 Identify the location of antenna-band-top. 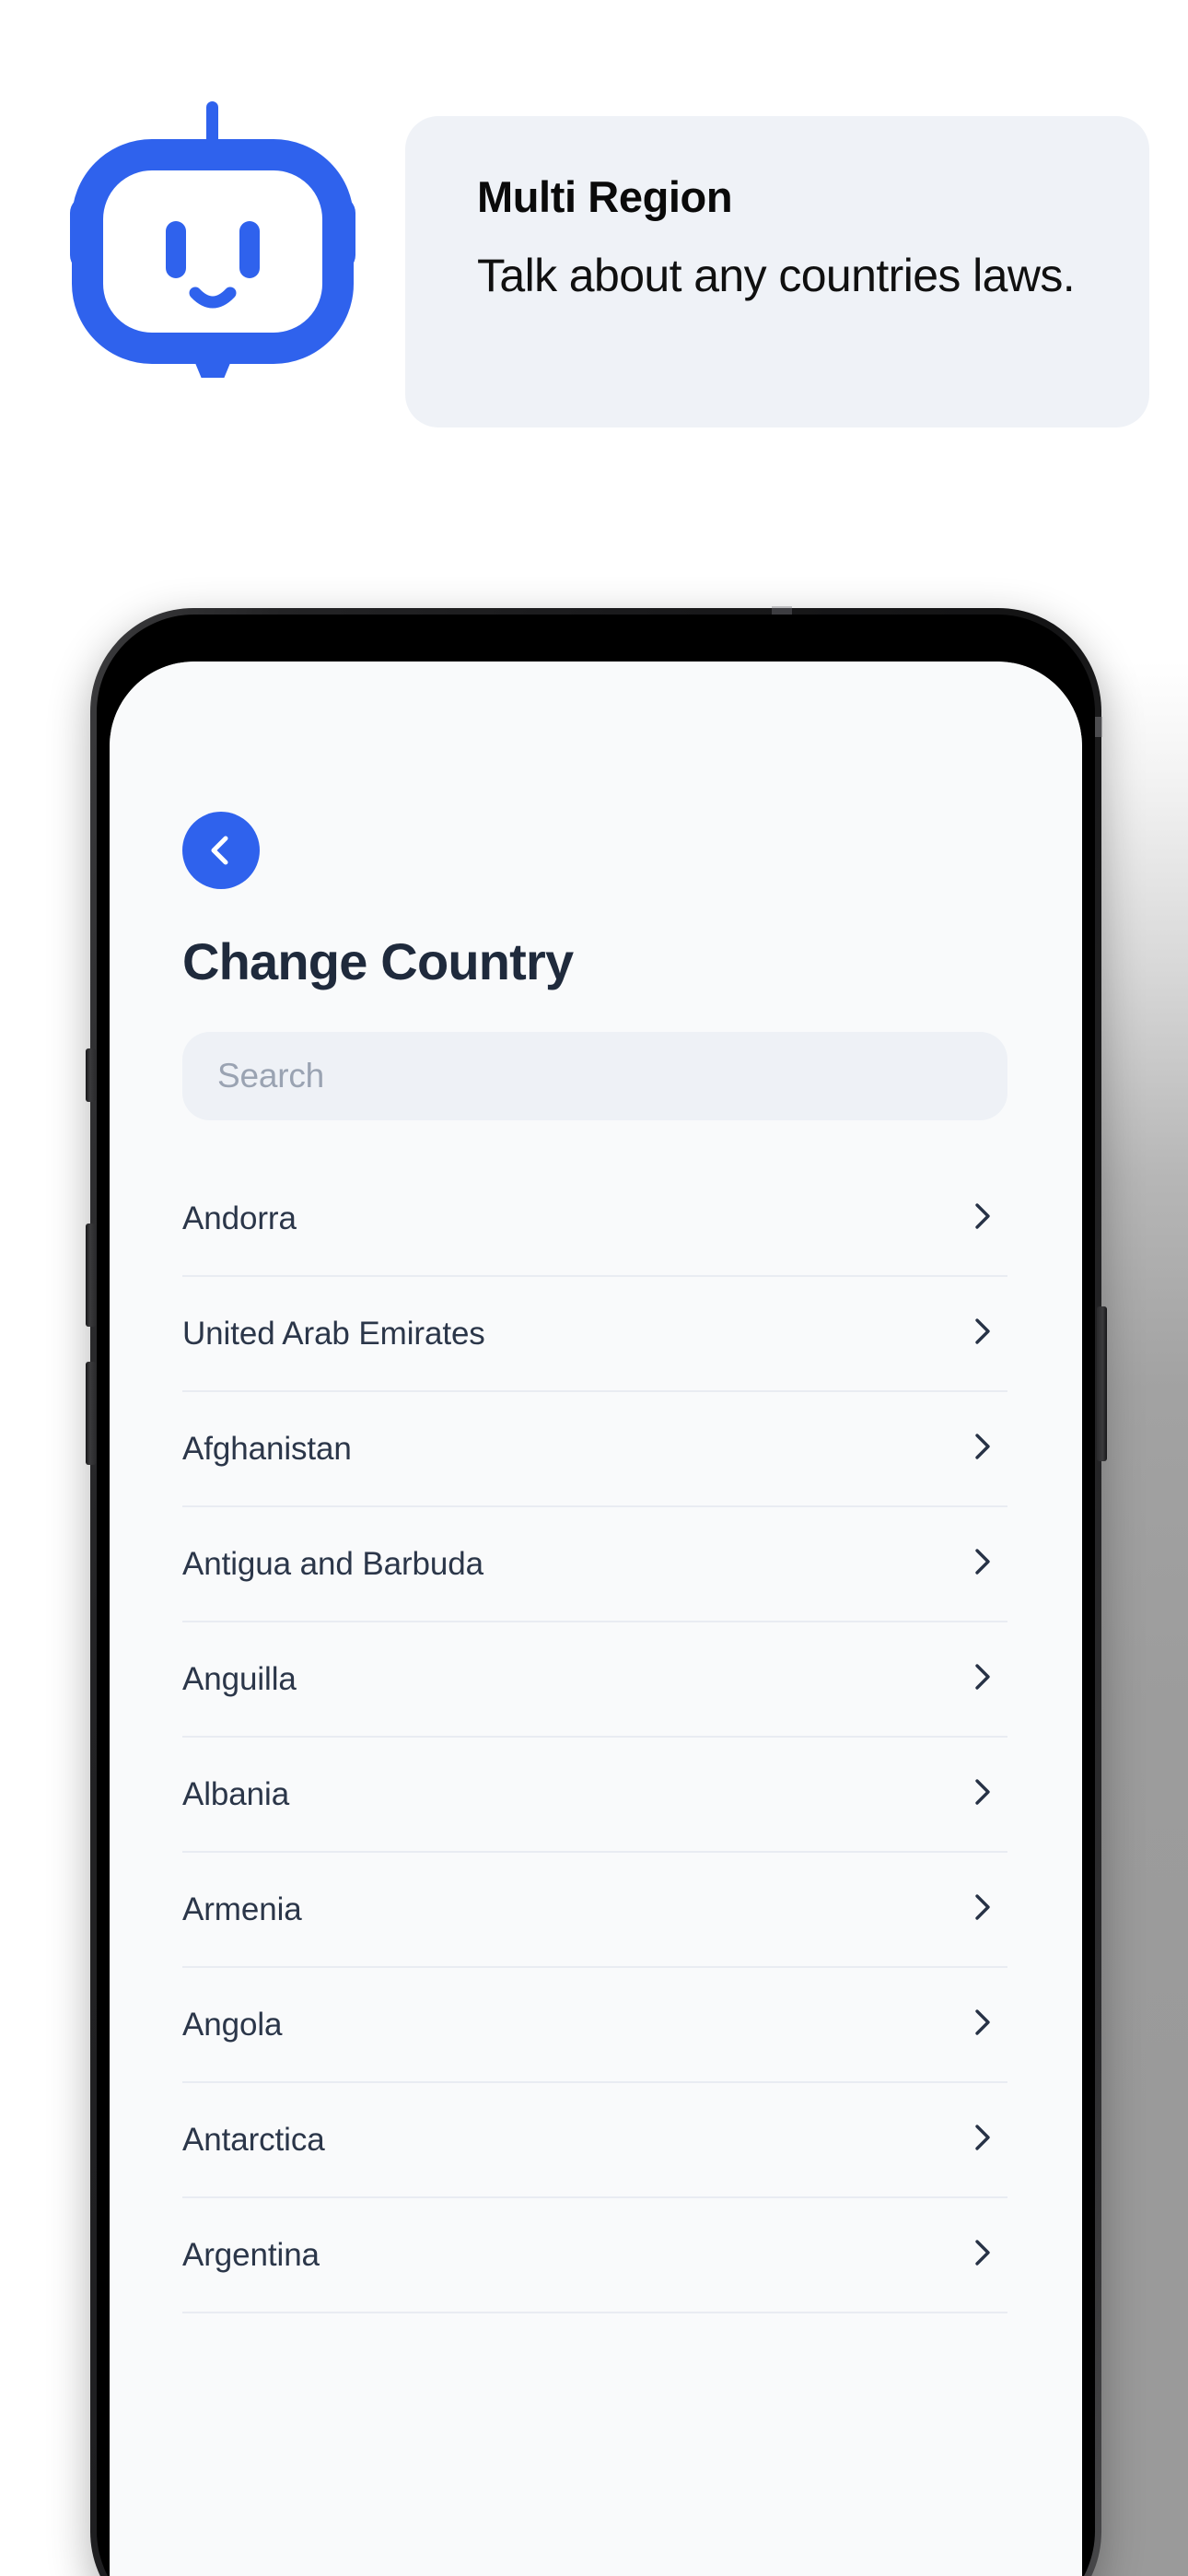
(782, 610).